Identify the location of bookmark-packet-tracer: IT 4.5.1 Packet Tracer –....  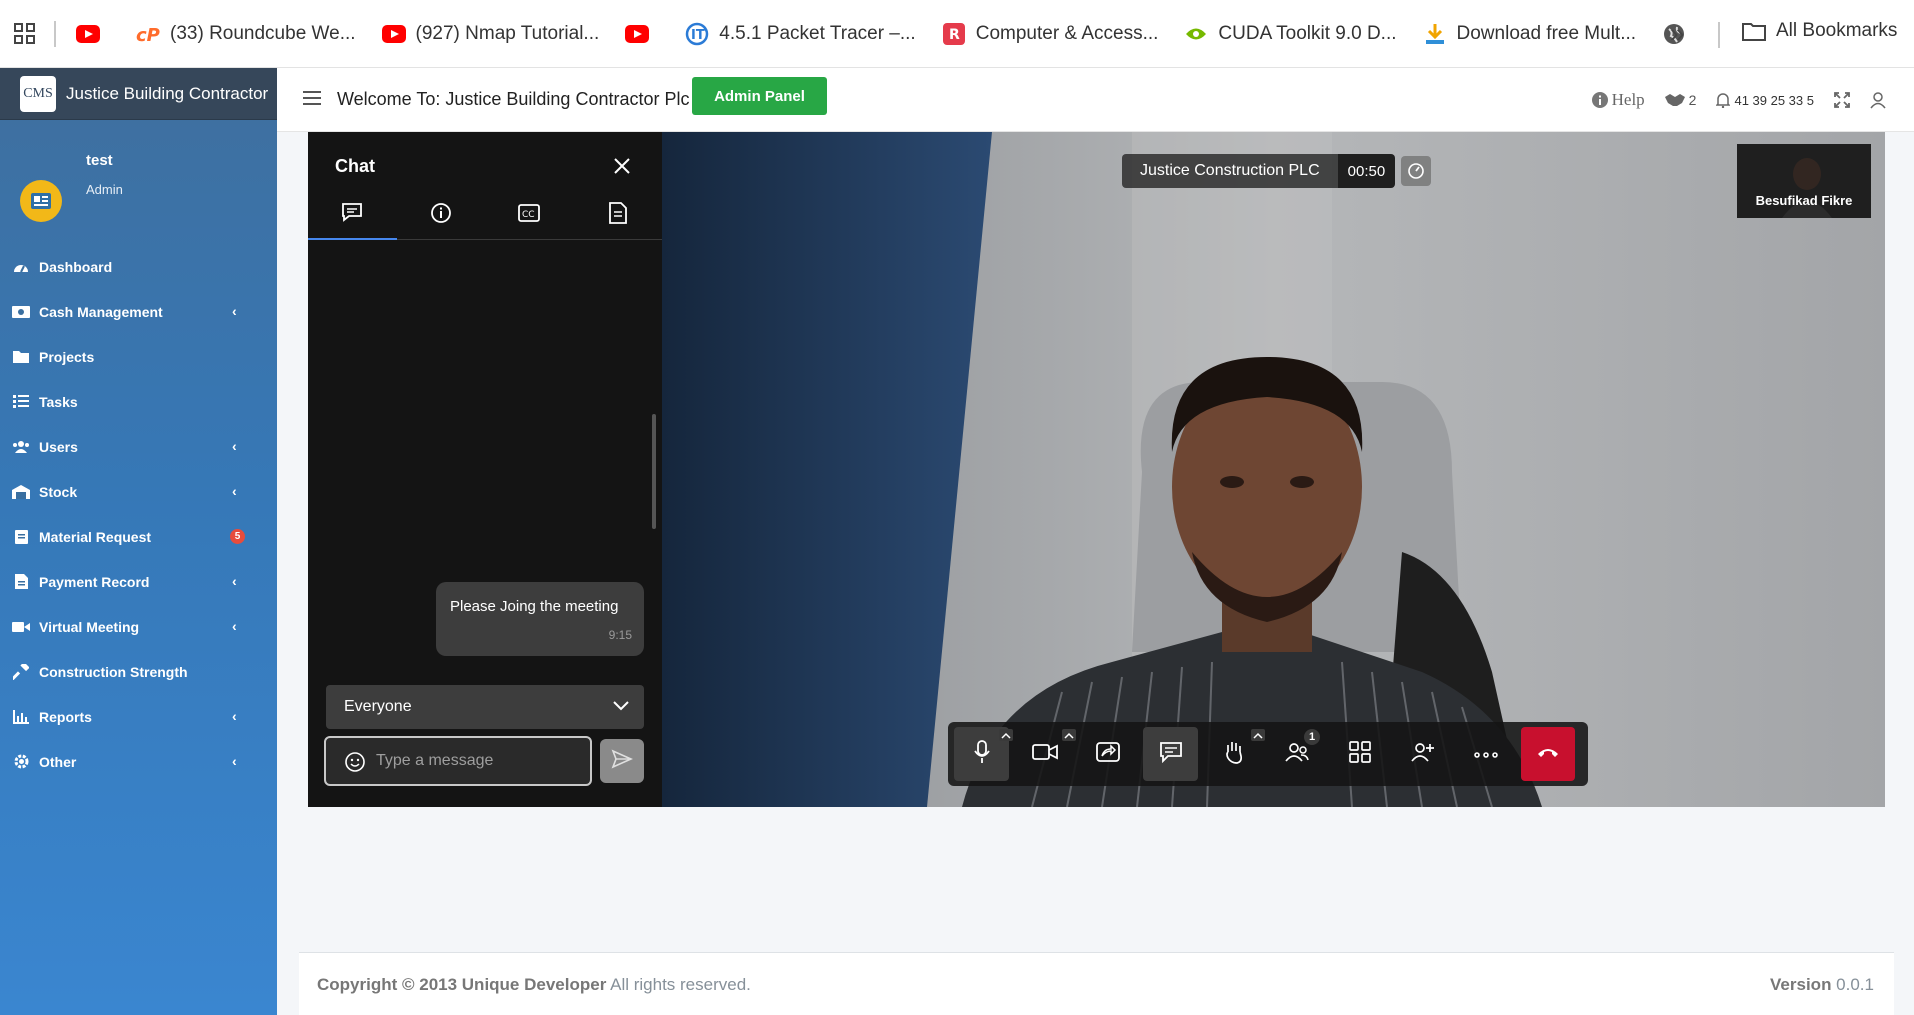
(800, 34).